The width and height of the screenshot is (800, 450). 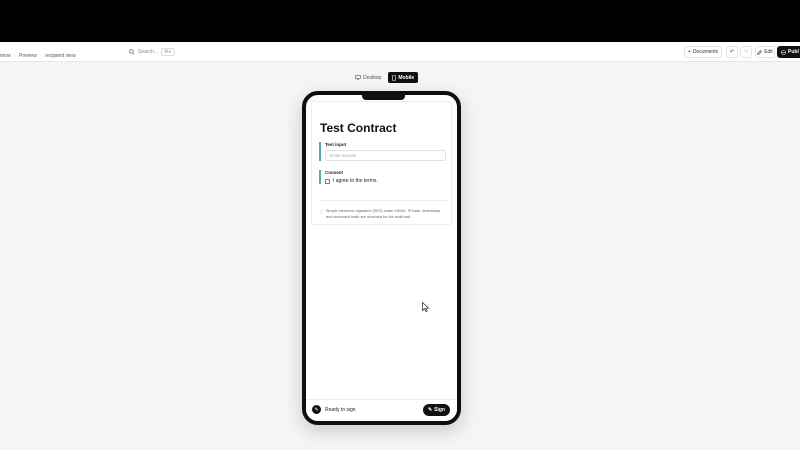 I want to click on sign-footer: ✎ Ready to sign ✎ Sign, so click(x=381, y=410).